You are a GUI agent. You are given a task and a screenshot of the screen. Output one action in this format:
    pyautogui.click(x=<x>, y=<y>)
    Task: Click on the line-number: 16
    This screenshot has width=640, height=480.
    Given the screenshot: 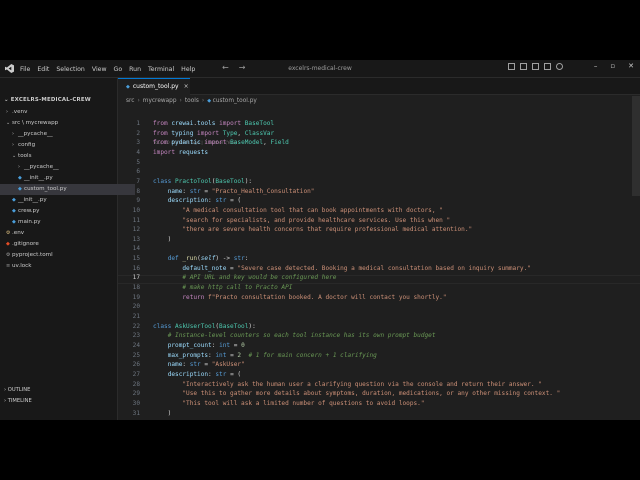 What is the action you would take?
    pyautogui.click(x=136, y=268)
    